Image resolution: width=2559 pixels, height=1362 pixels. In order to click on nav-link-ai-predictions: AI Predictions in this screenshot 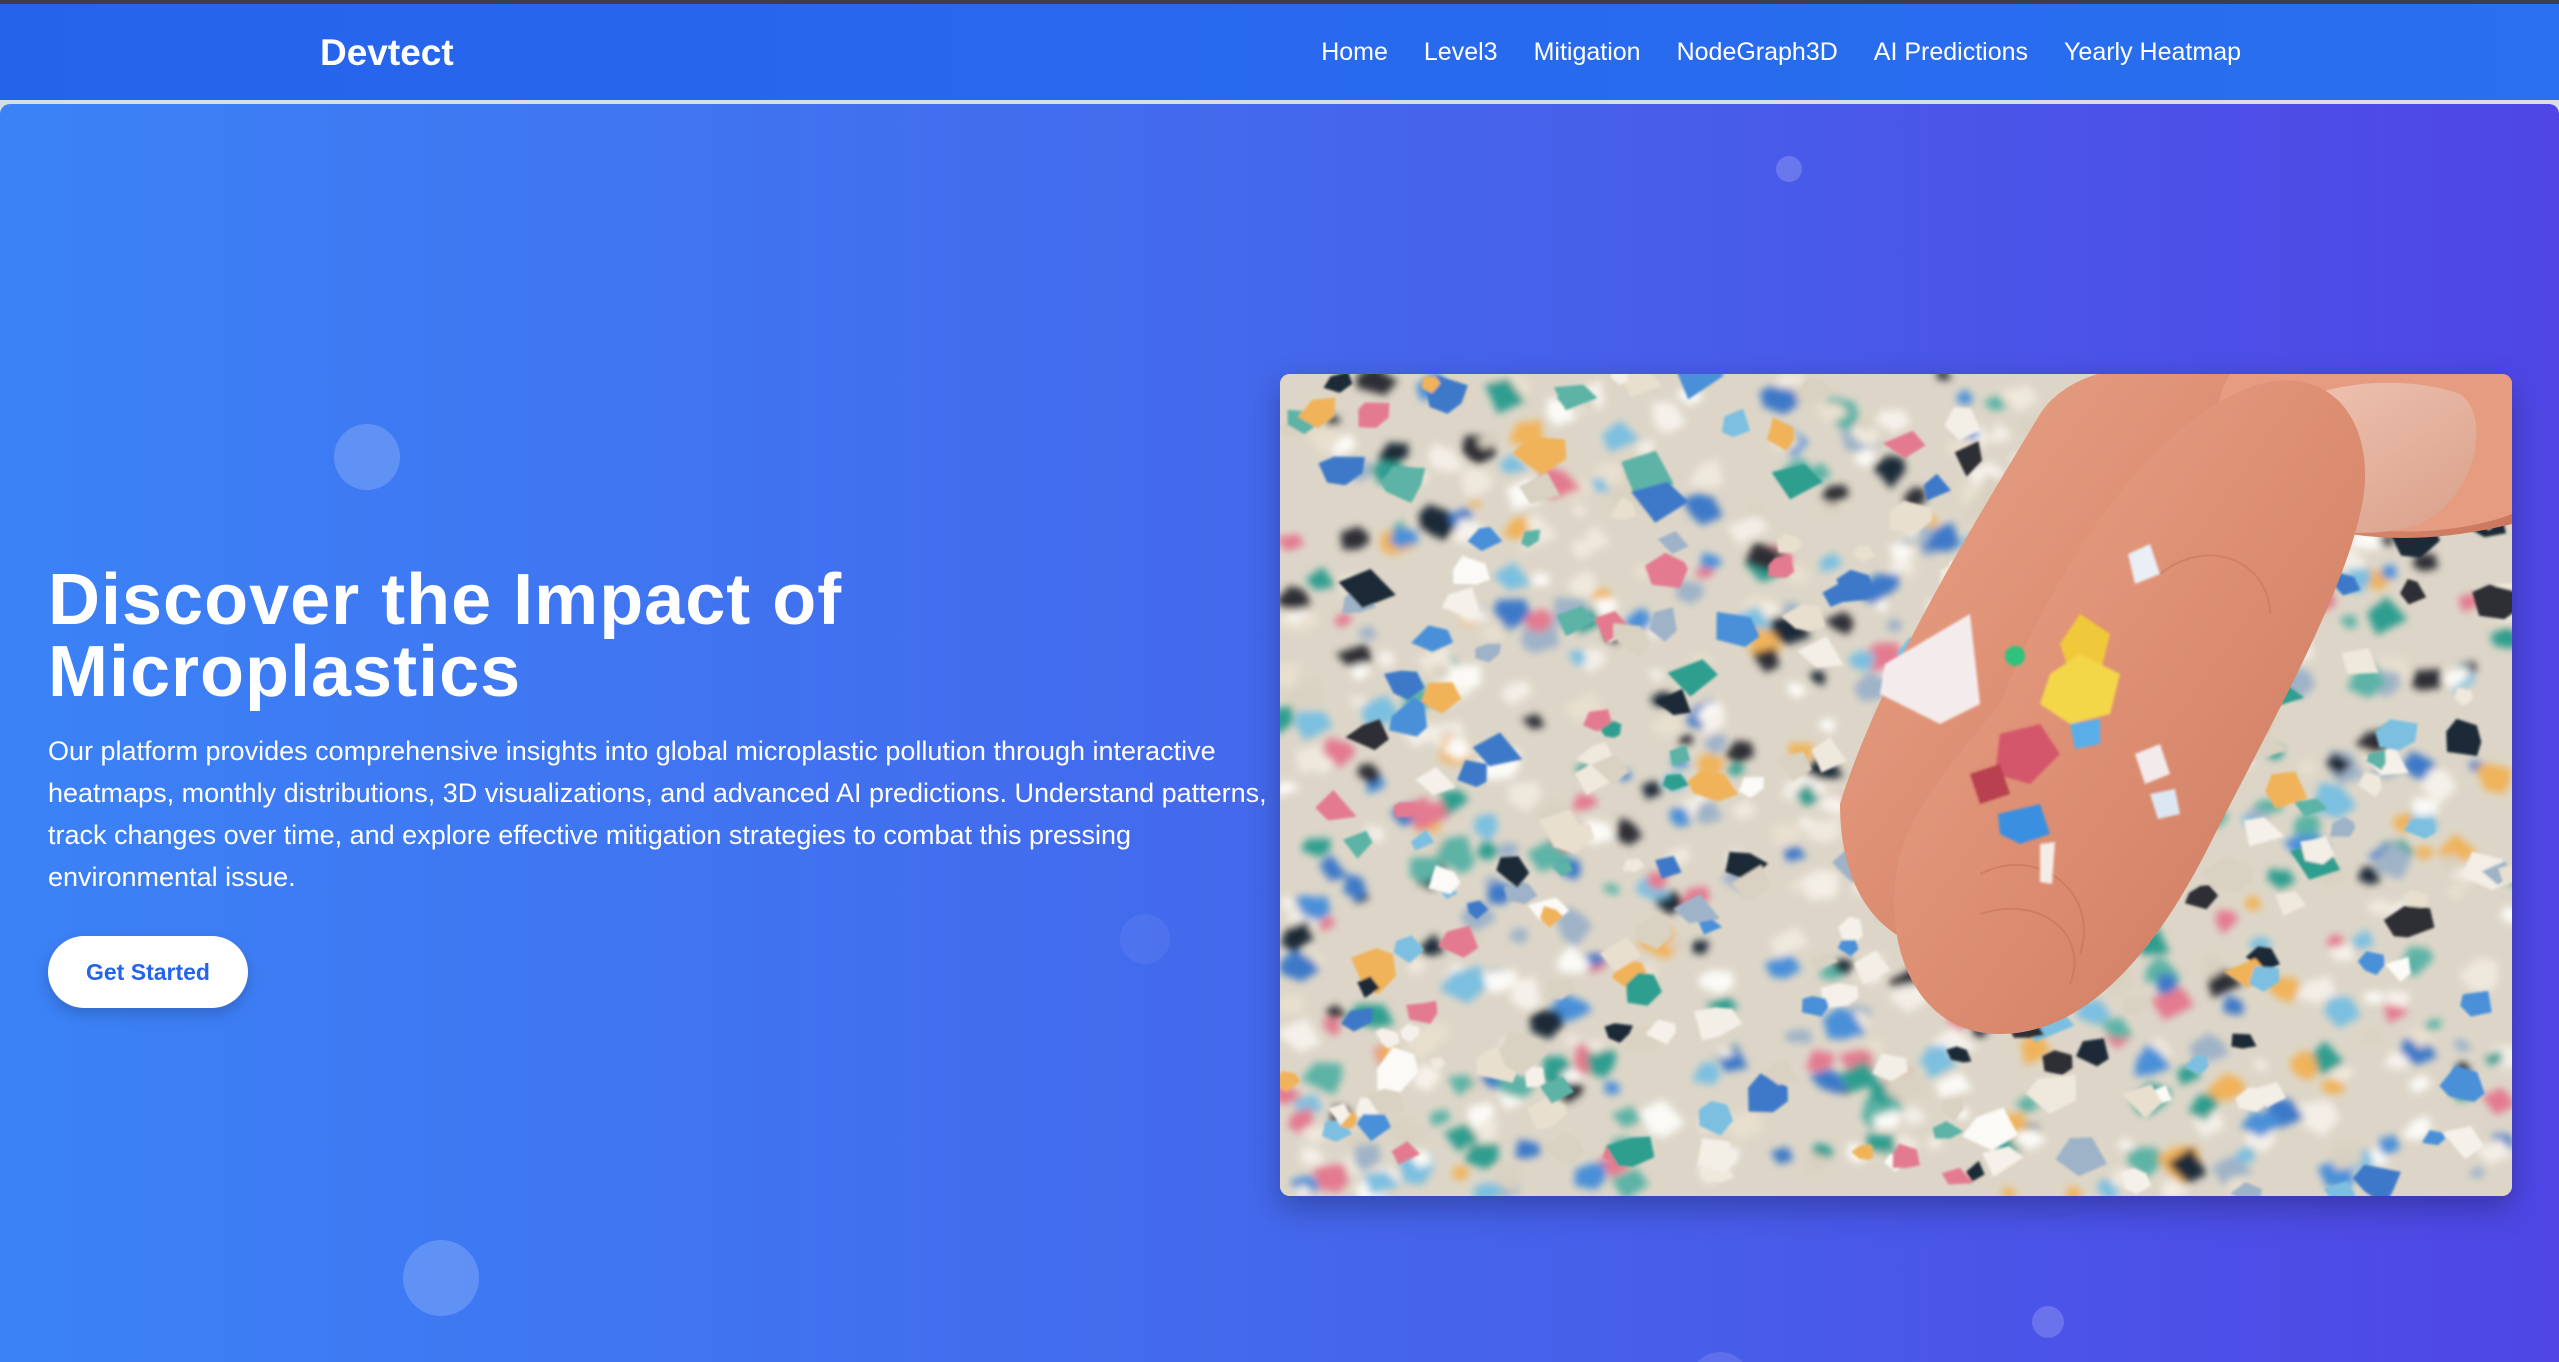, I will do `click(1951, 52)`.